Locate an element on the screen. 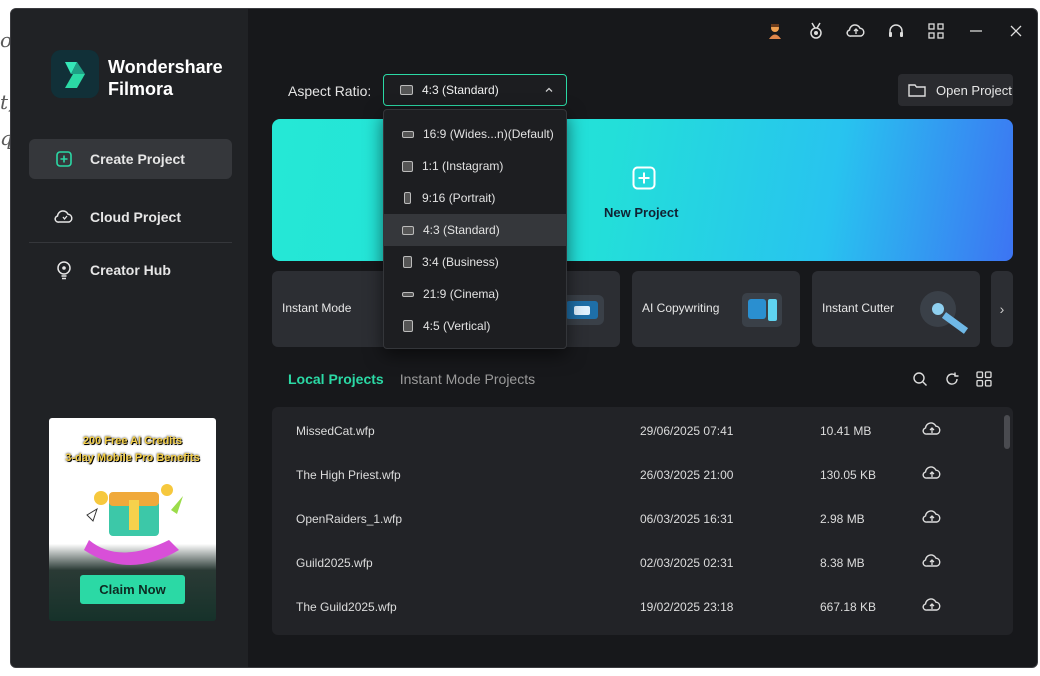 Image resolution: width=1040 pixels, height=676 pixels. open-project-label: Open Project is located at coordinates (974, 90).